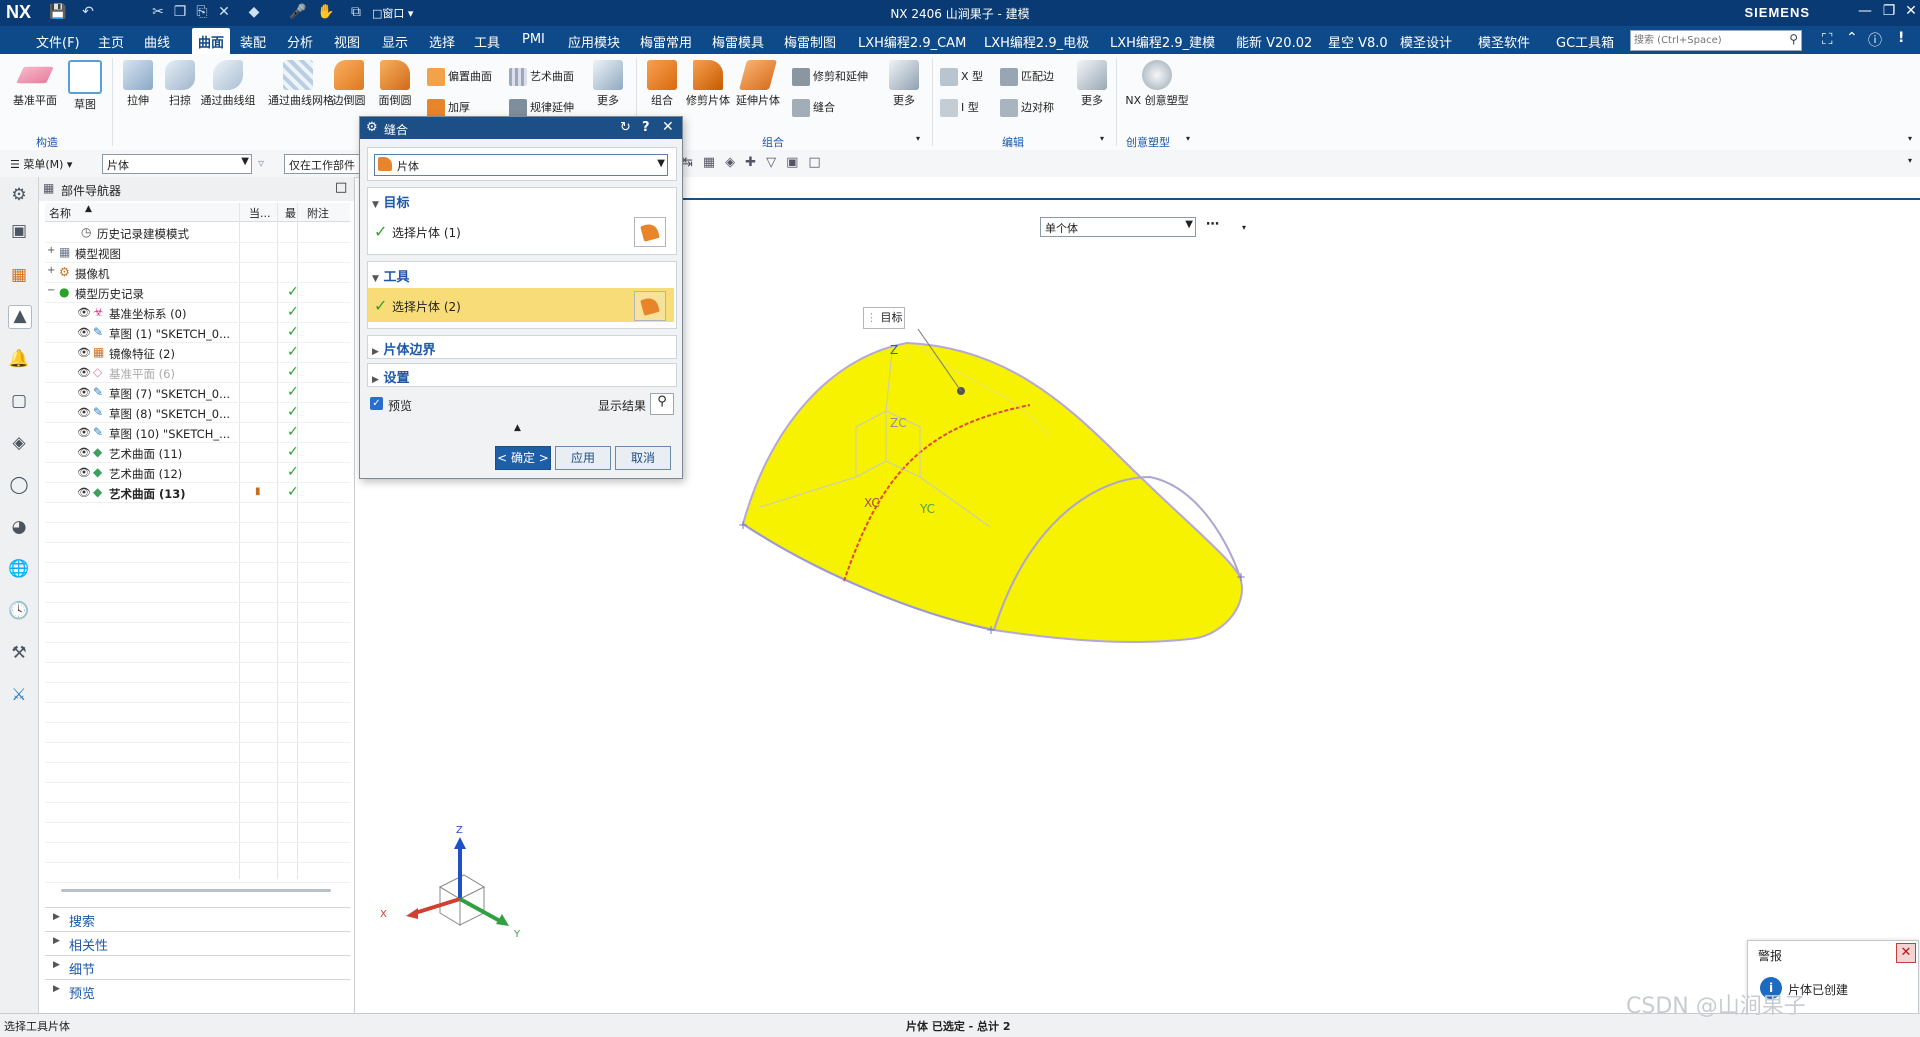 This screenshot has height=1037, width=1920. What do you see at coordinates (1901, 38) in the screenshot?
I see `alert-icon: !` at bounding box center [1901, 38].